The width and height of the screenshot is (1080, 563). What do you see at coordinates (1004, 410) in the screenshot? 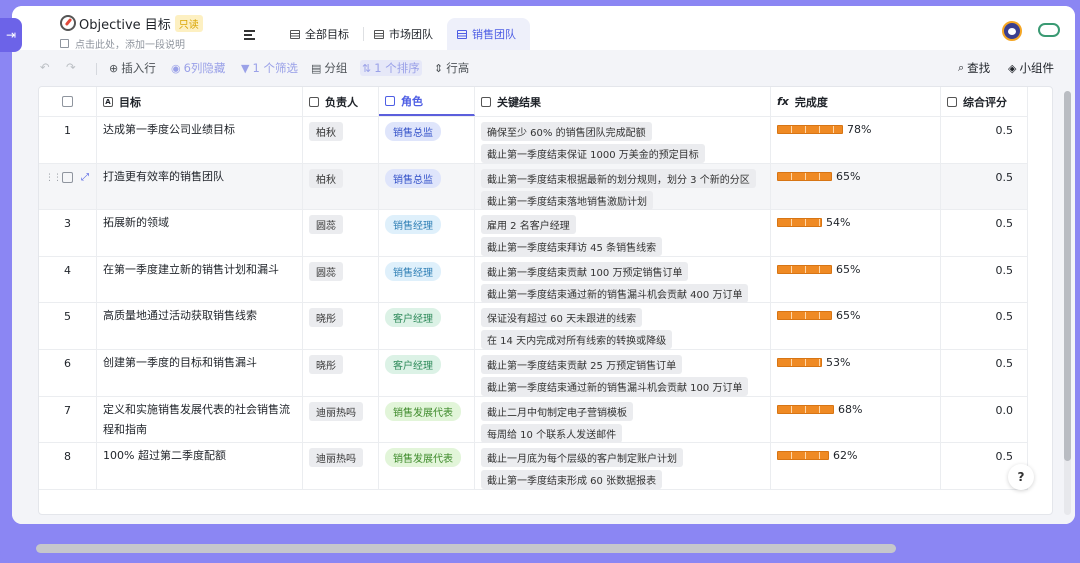
I see `score-value: 0.0` at bounding box center [1004, 410].